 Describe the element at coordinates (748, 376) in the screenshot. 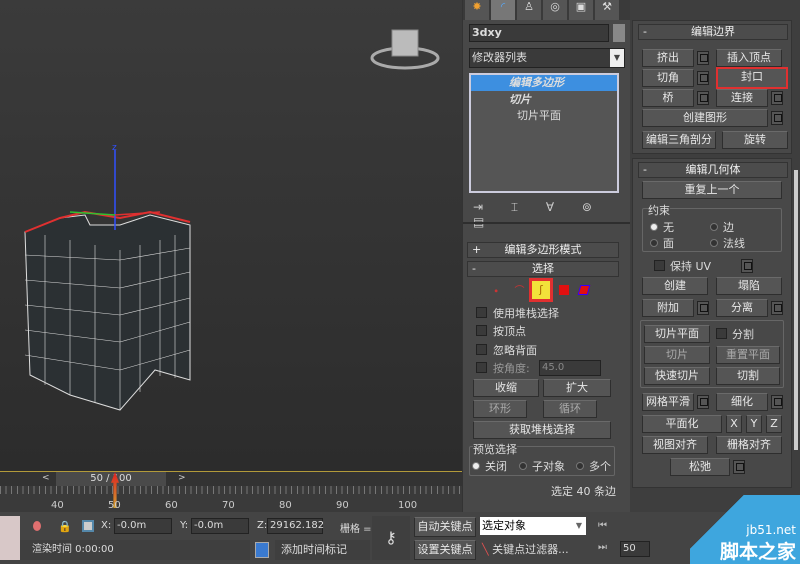

I see `cut-button: 切割` at that location.